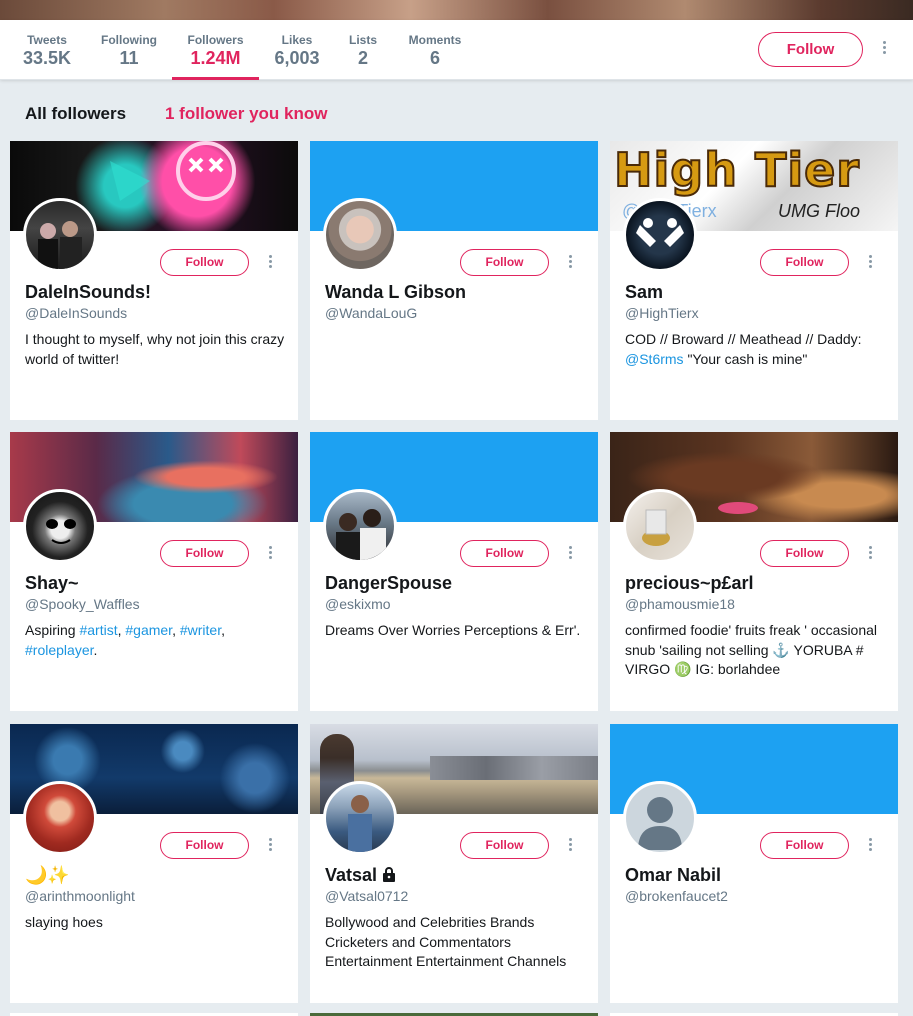 This screenshot has width=913, height=1016. What do you see at coordinates (680, 604) in the screenshot?
I see `username: @phamousmie18` at bounding box center [680, 604].